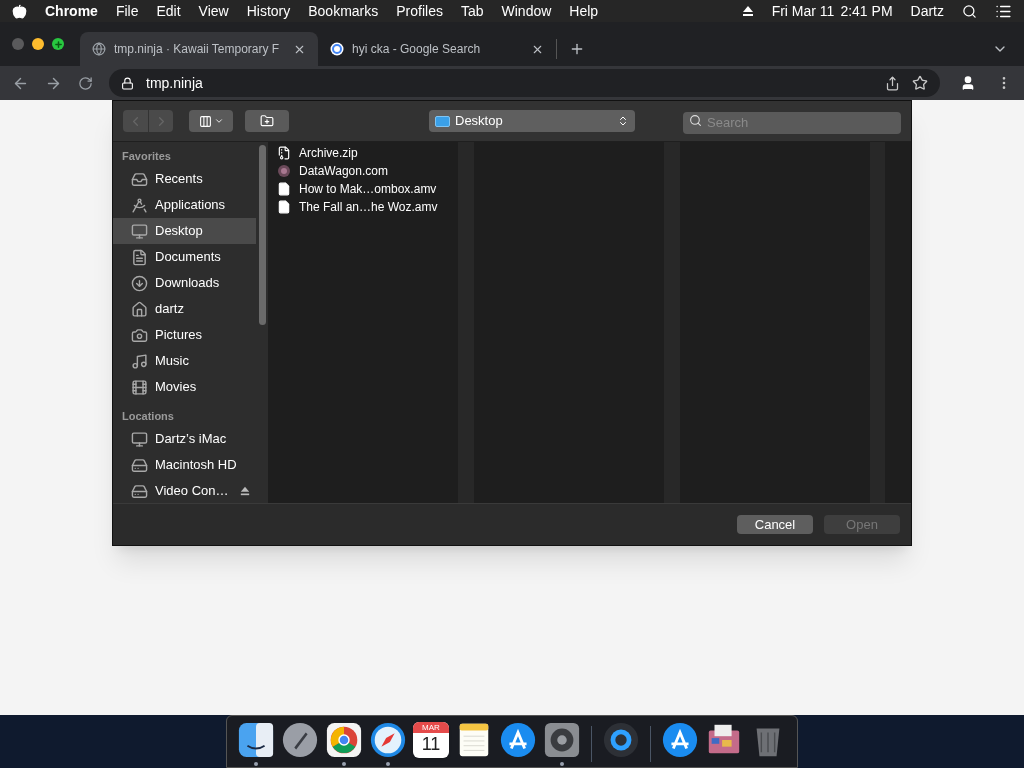 The height and width of the screenshot is (768, 1024). Describe the element at coordinates (284, 153) in the screenshot. I see `archive-icon` at that location.